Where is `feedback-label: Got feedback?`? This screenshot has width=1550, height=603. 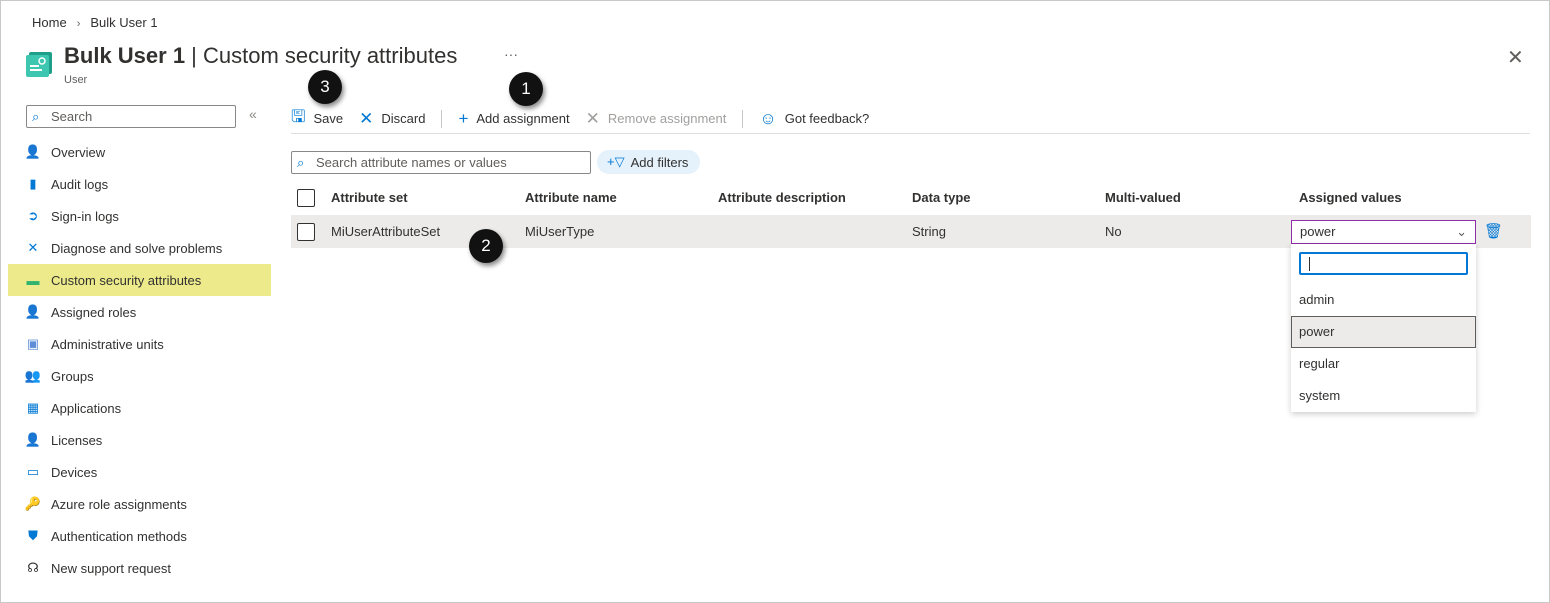
feedback-label: Got feedback? is located at coordinates (827, 118).